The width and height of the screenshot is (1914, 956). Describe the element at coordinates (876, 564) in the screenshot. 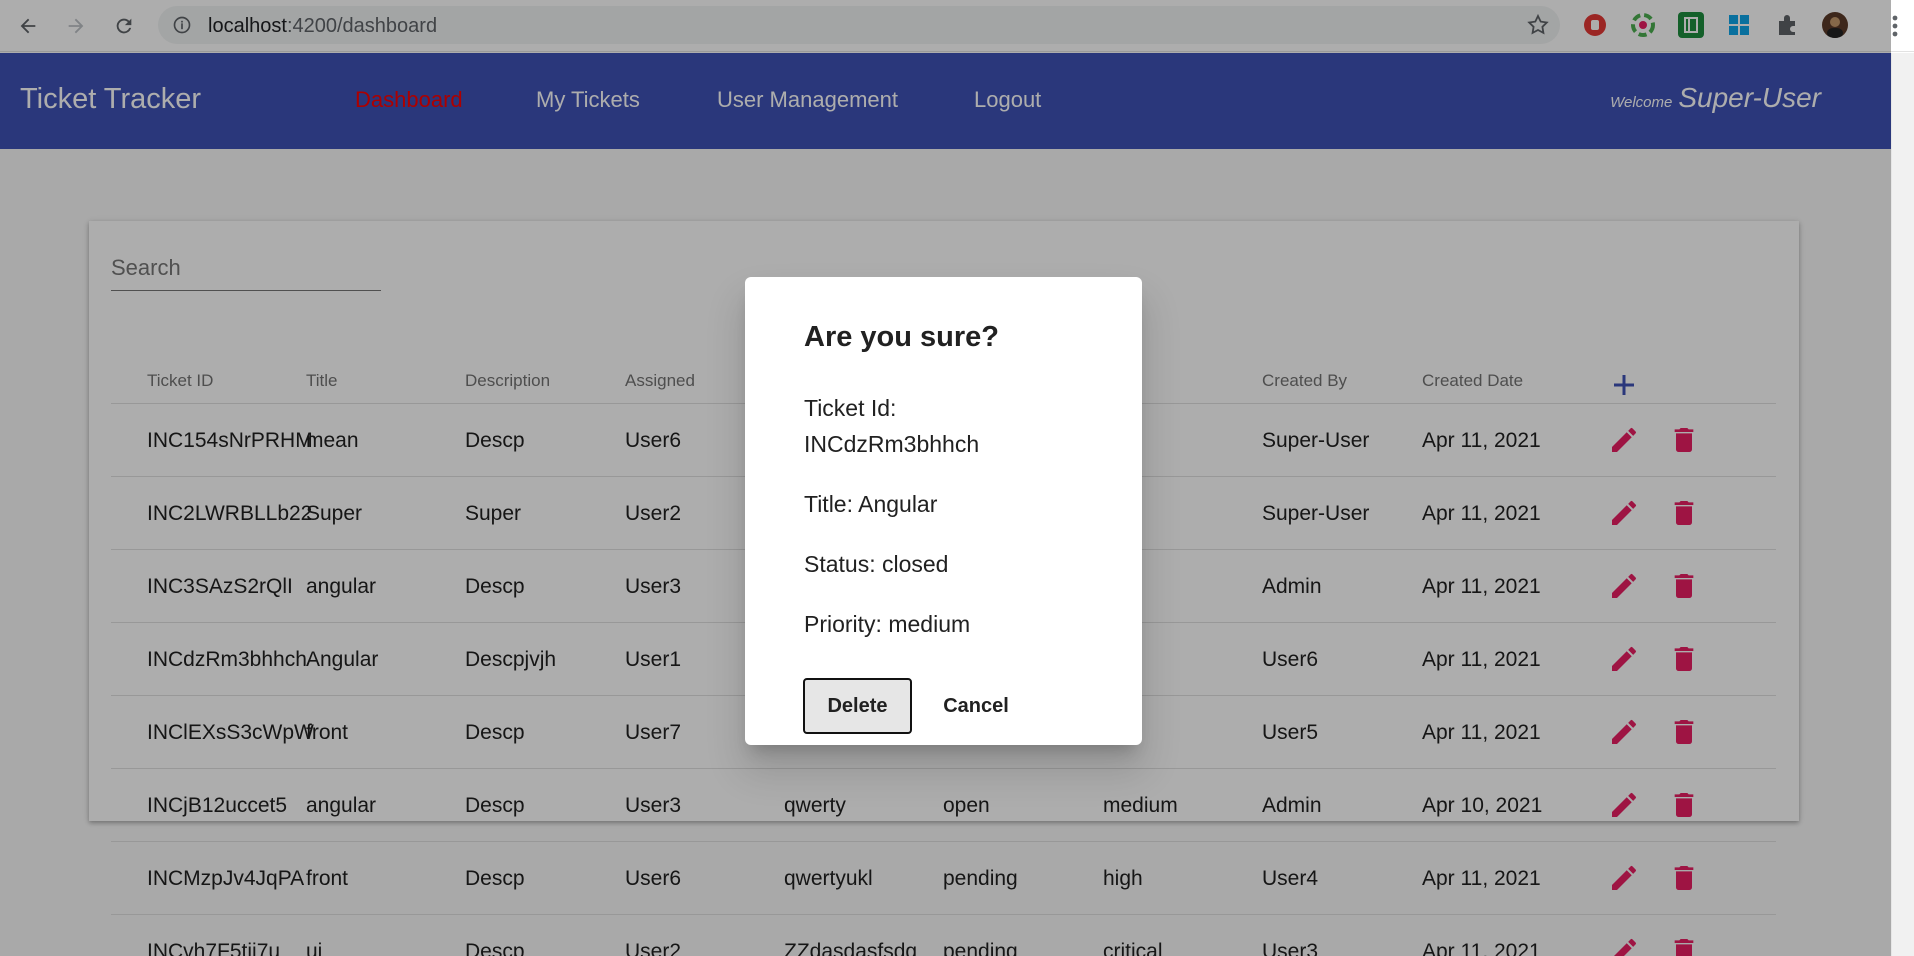

I see `dialog-status-line: Status: closed` at that location.